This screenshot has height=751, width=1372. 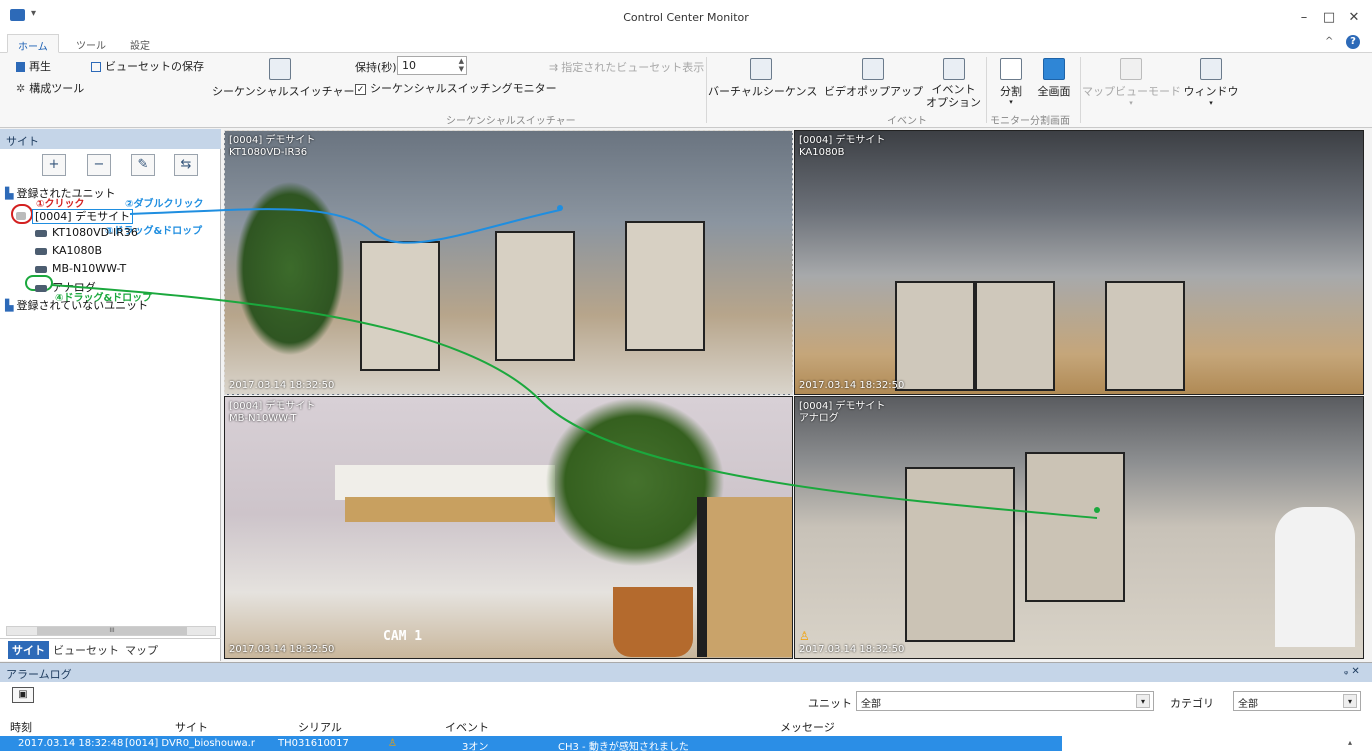 What do you see at coordinates (95, 232) in the screenshot?
I see `camera-label: KT1080VD-IR36` at bounding box center [95, 232].